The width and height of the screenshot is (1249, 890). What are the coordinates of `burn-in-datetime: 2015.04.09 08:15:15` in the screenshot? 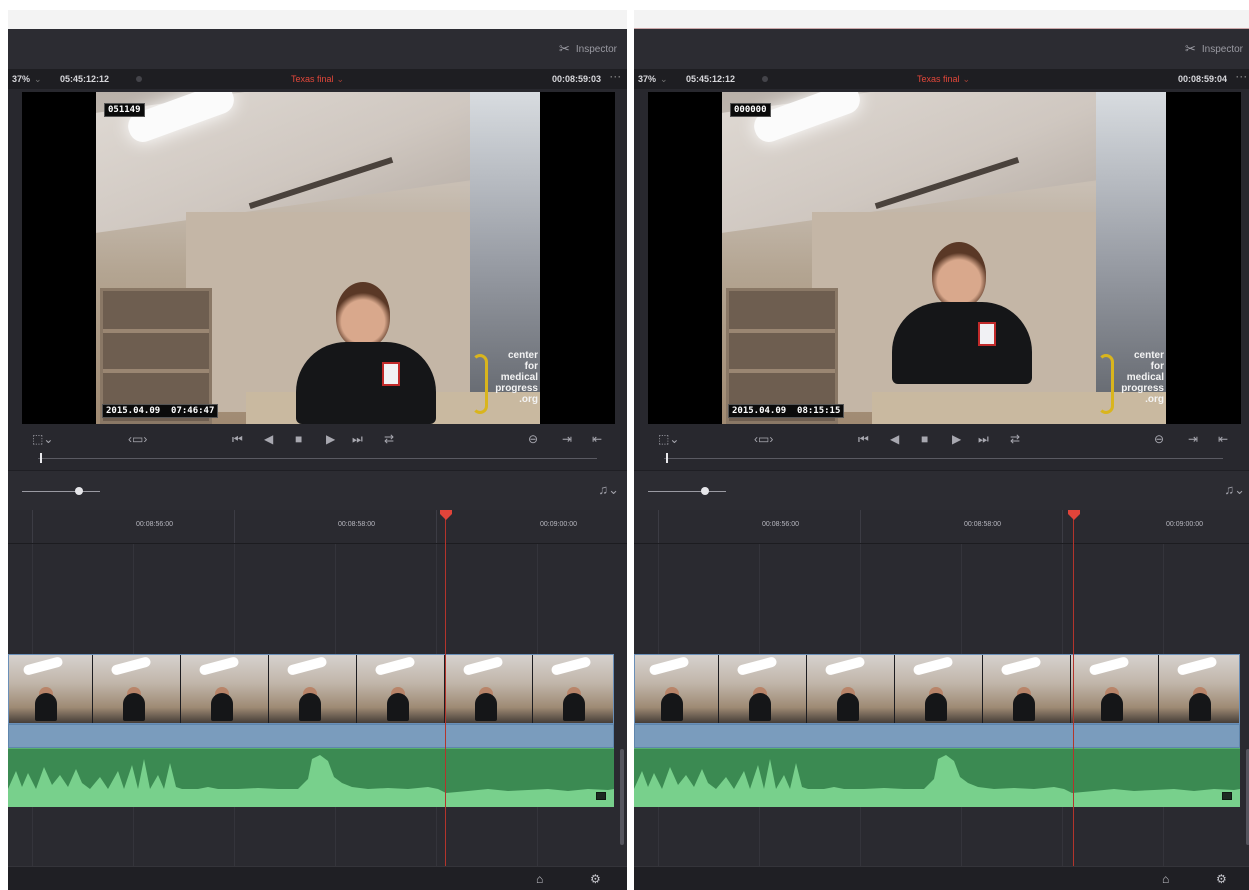 It's located at (786, 411).